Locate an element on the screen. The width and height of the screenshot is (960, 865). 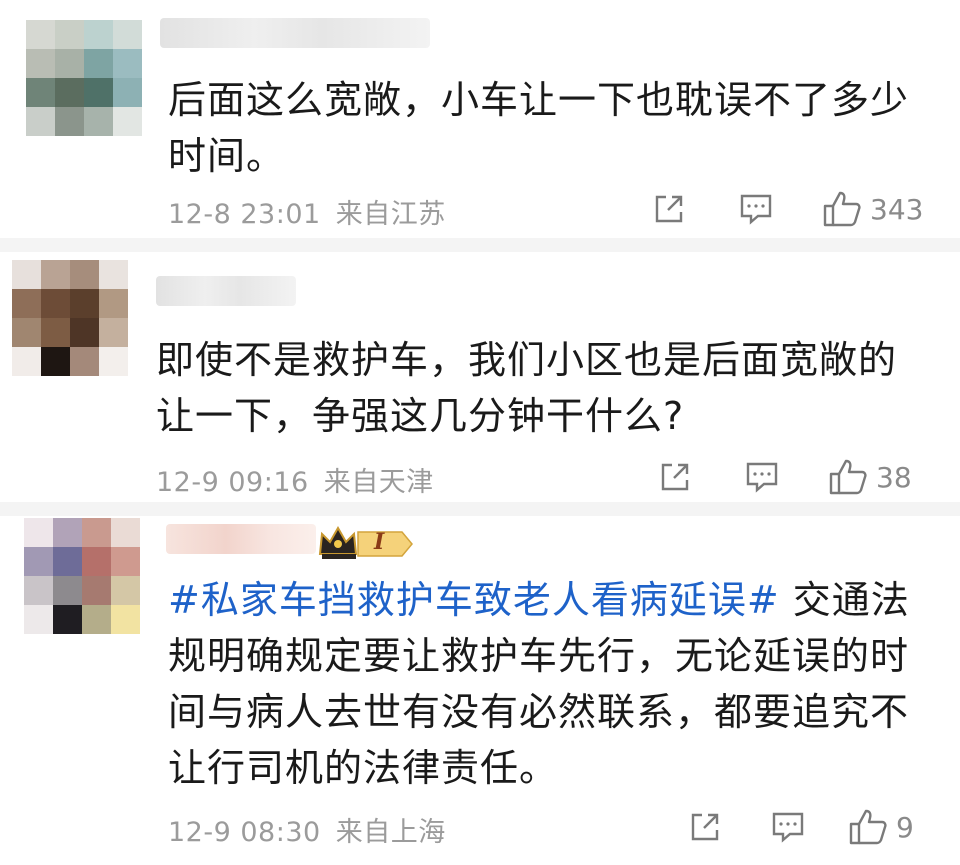
like-count: 343 is located at coordinates (897, 209).